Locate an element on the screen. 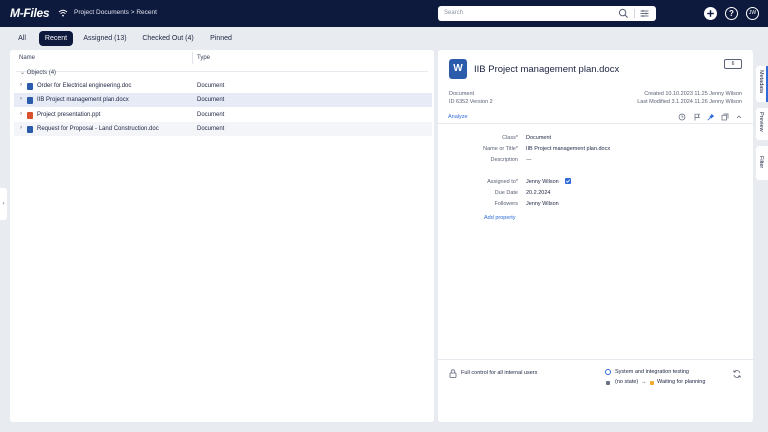  side-tab-label: Preview is located at coordinates (761, 122).